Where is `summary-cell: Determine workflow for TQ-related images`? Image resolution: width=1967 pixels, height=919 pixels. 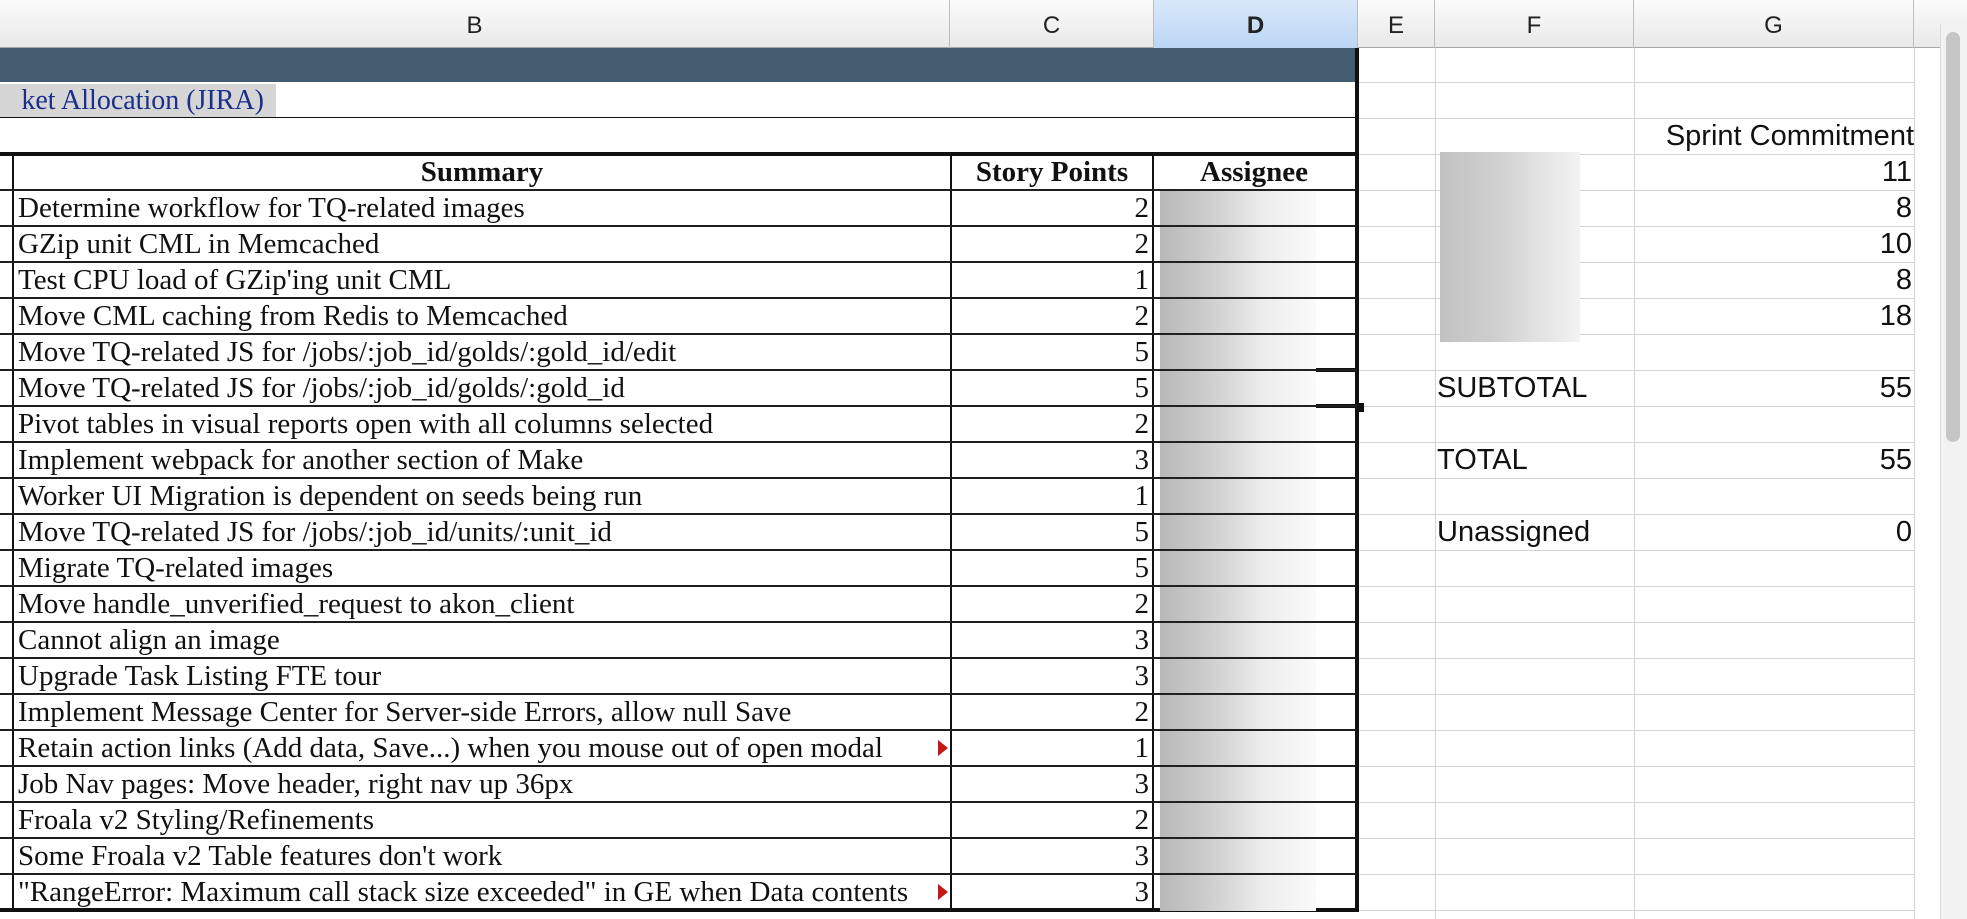 summary-cell: Determine workflow for TQ-related images is located at coordinates (483, 208).